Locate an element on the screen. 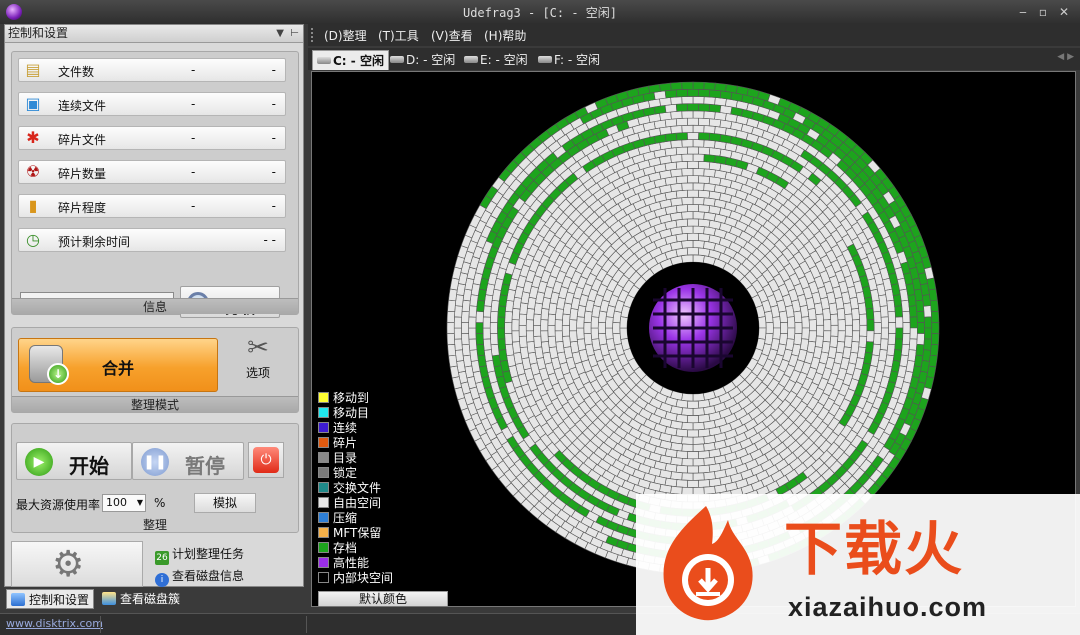 The image size is (1080, 635). info-label: 文件数 is located at coordinates (76, 72).